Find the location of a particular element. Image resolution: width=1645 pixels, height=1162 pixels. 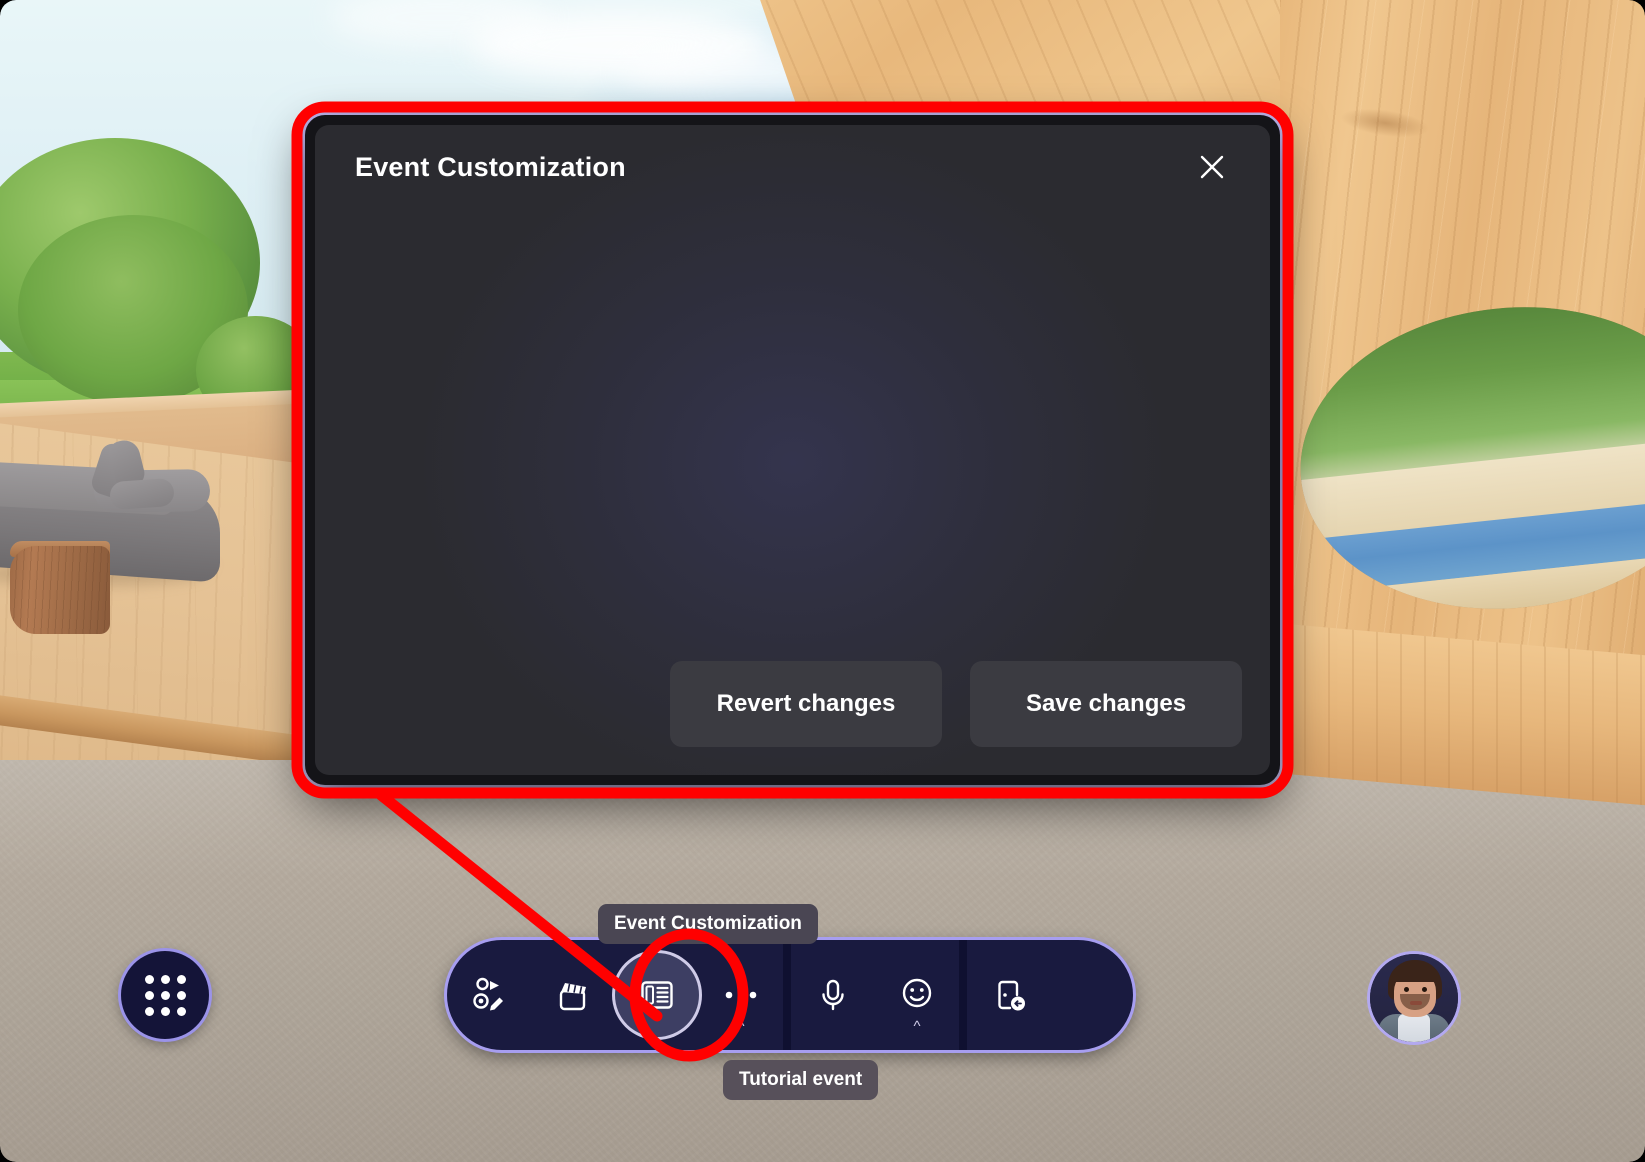

avatar-fringe is located at coordinates (1415, 974).